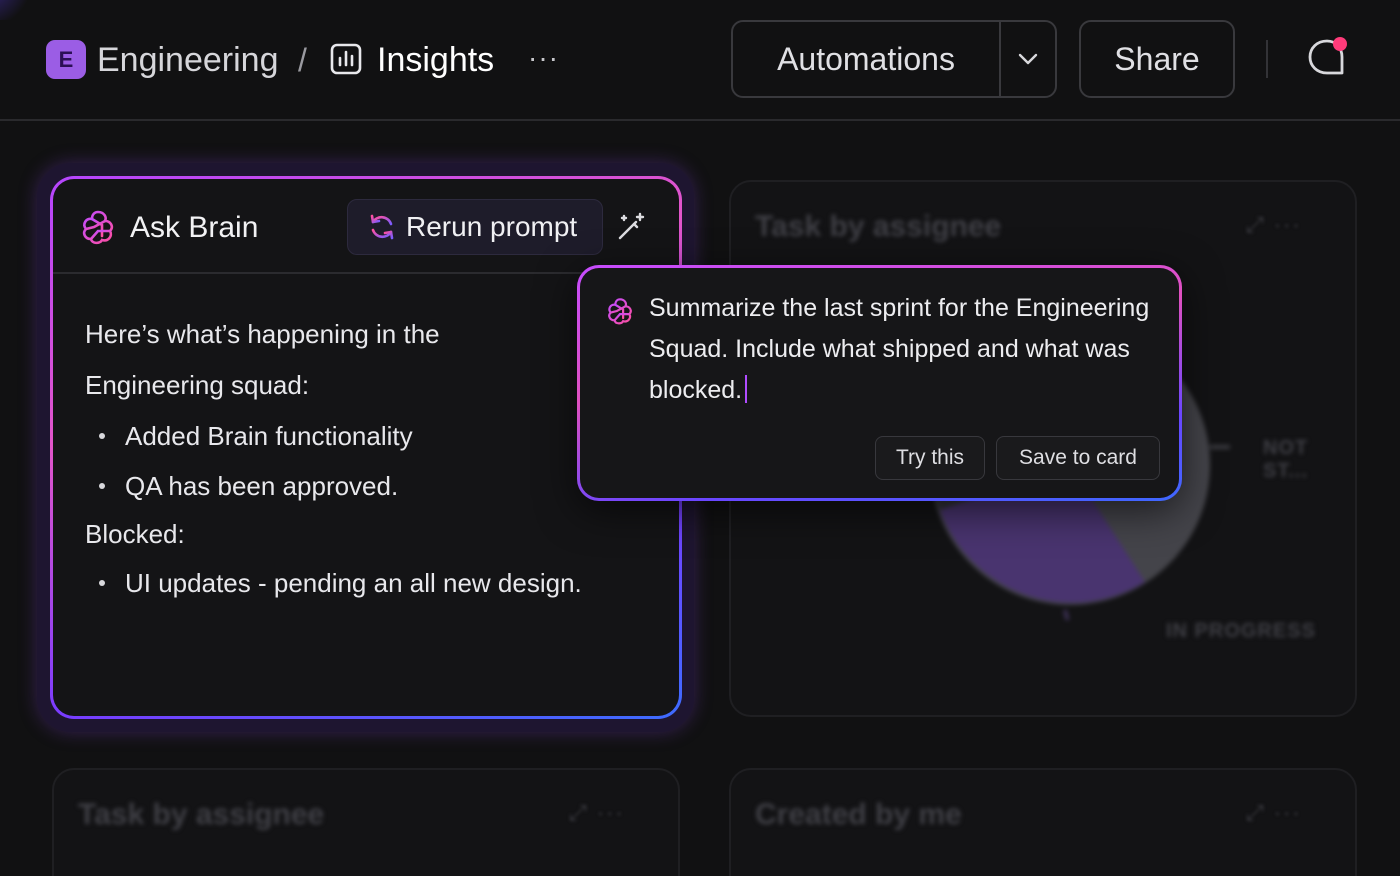 The height and width of the screenshot is (876, 1400). I want to click on header-divider, so click(1267, 59).